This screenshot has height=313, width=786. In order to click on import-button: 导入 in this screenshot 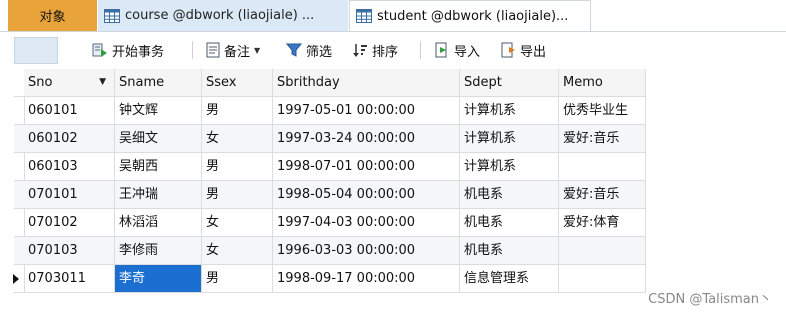, I will do `click(457, 50)`.